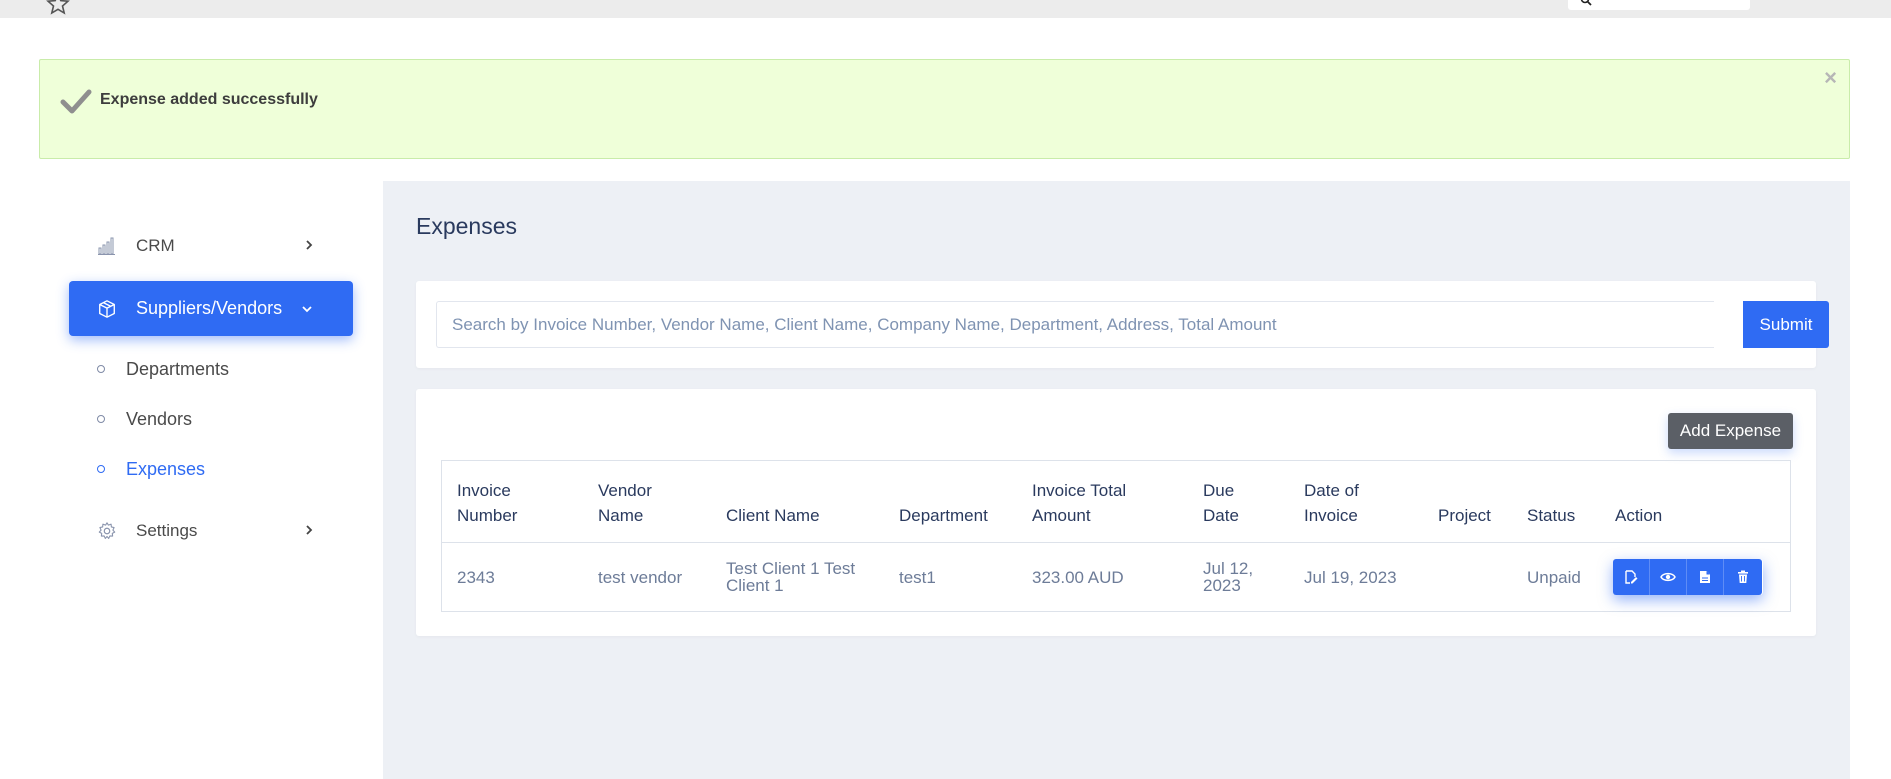 This screenshot has width=1891, height=779. What do you see at coordinates (307, 309) in the screenshot?
I see `chevron-down-icon` at bounding box center [307, 309].